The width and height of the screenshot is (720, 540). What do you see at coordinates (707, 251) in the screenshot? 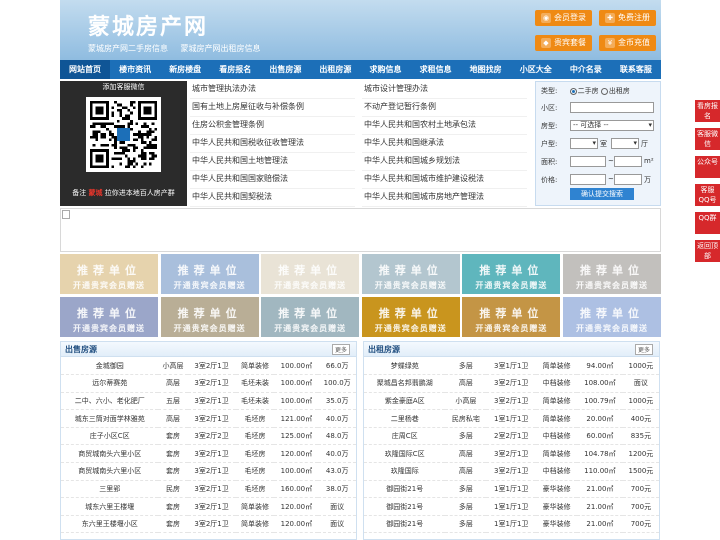
I see `sidebar-button: 返回顶部` at bounding box center [707, 251].